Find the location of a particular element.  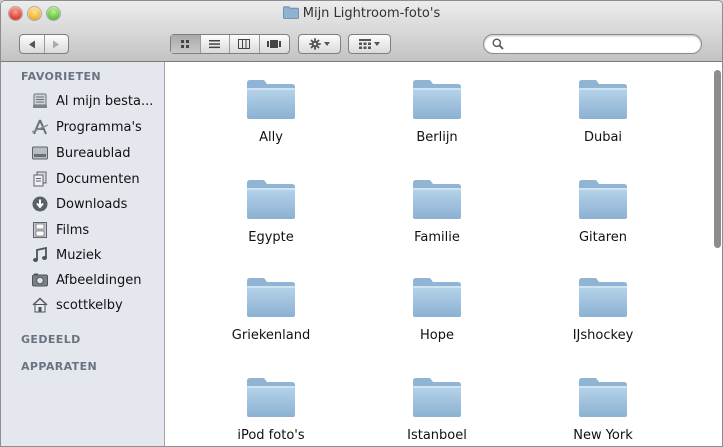

folder-item: Griekenland is located at coordinates (271, 309).